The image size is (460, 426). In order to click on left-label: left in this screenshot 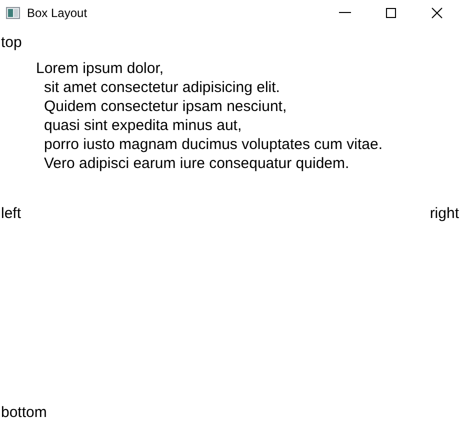, I will do `click(11, 214)`.